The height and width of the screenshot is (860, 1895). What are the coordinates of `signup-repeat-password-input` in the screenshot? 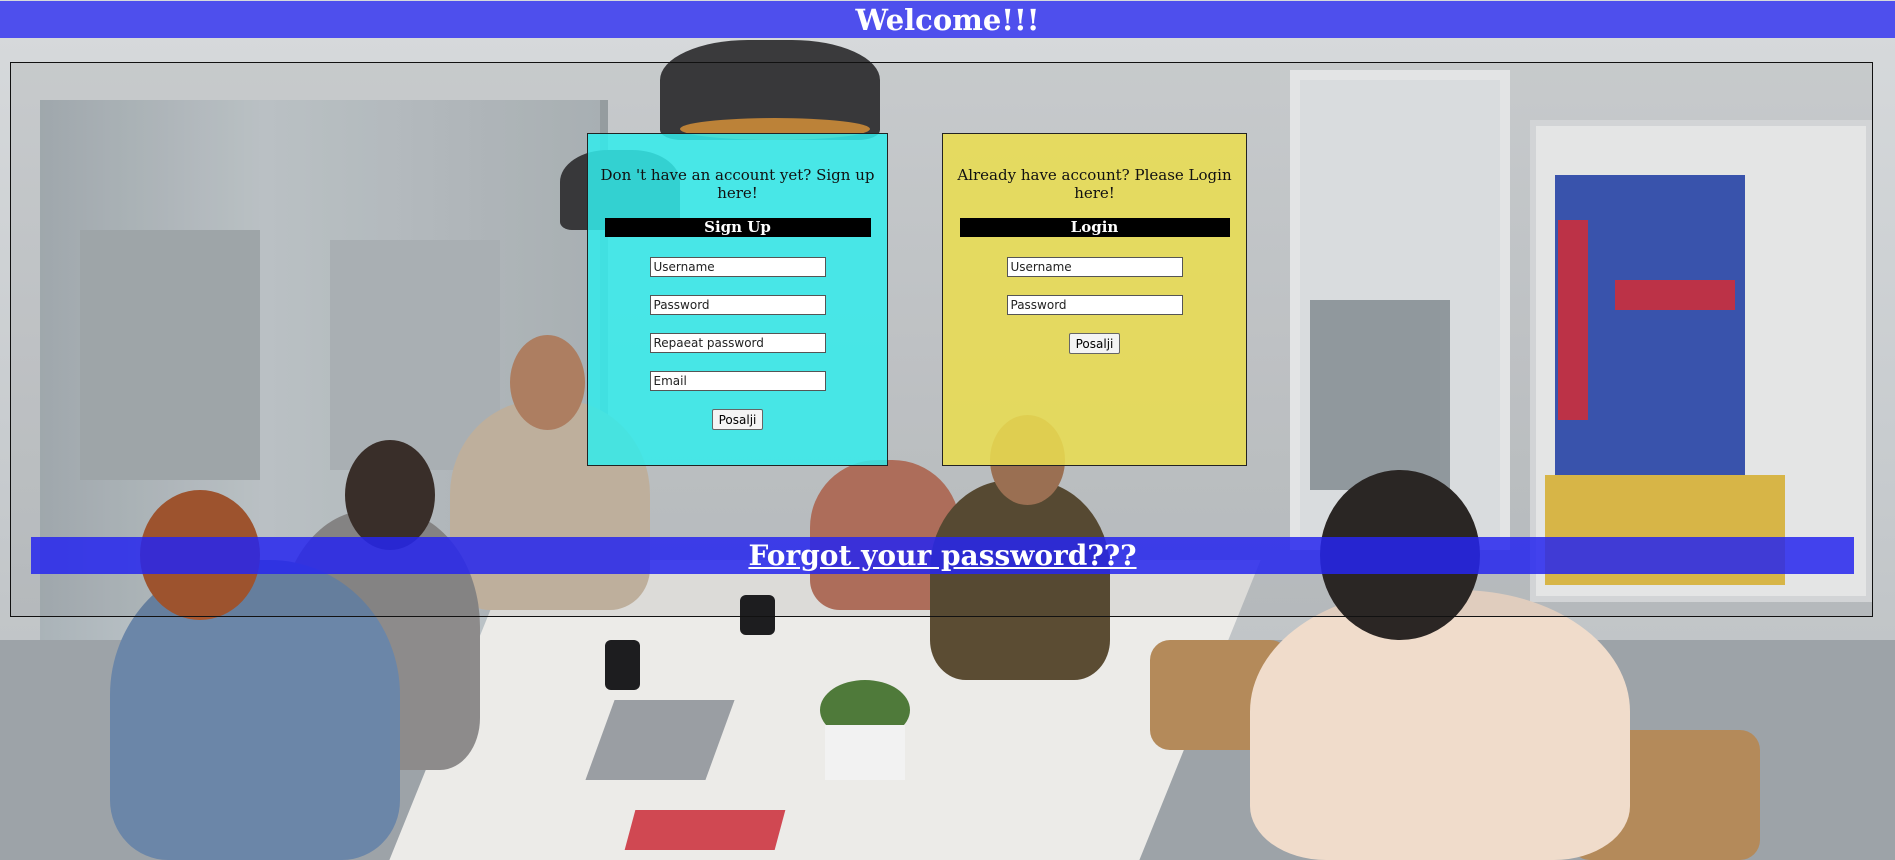 It's located at (737, 343).